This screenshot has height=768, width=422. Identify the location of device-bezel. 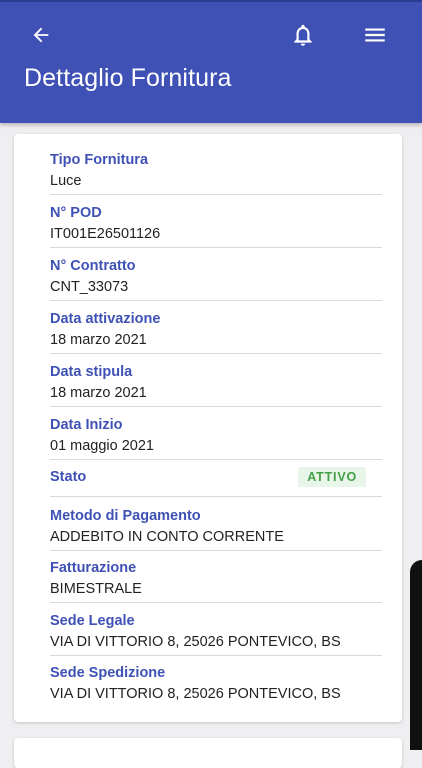
(416, 655).